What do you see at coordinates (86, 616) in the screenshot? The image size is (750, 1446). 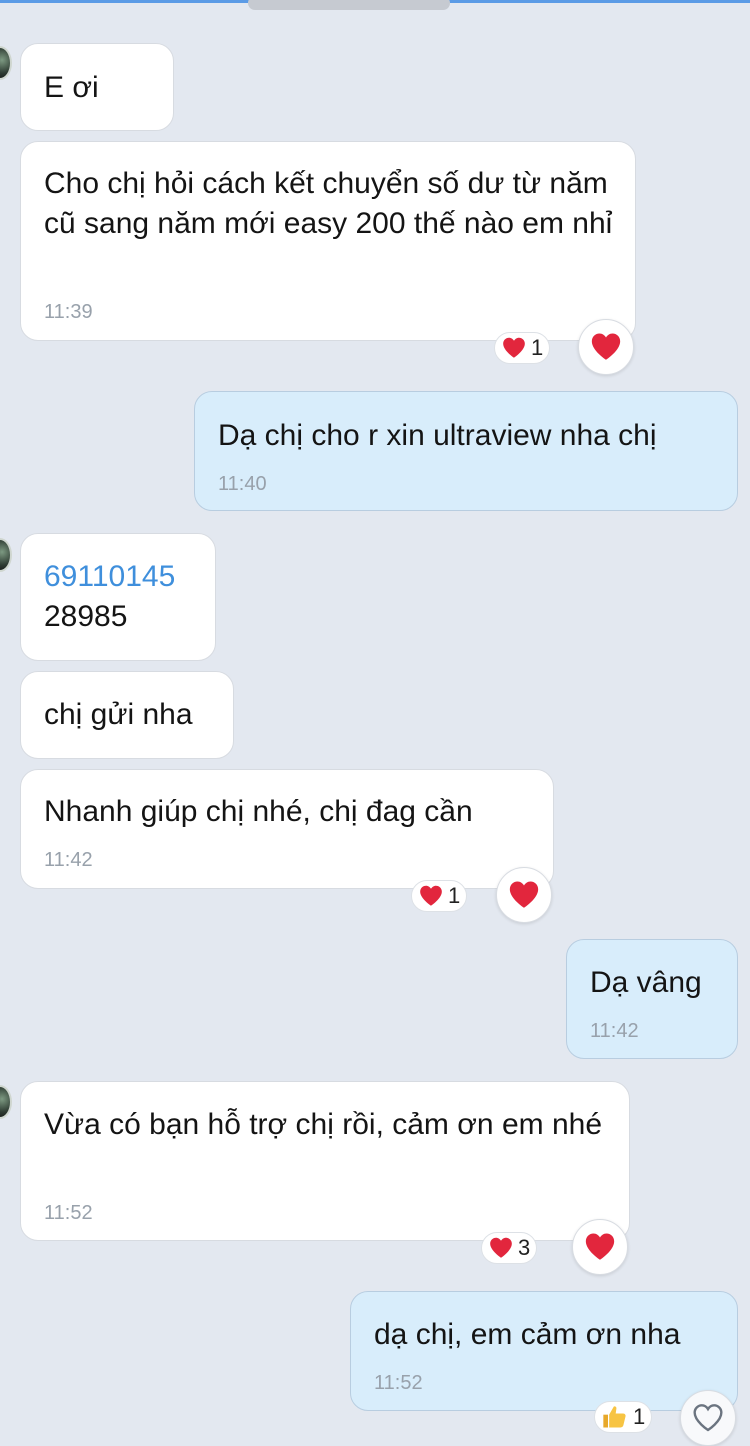 I see `message-text: 28985` at bounding box center [86, 616].